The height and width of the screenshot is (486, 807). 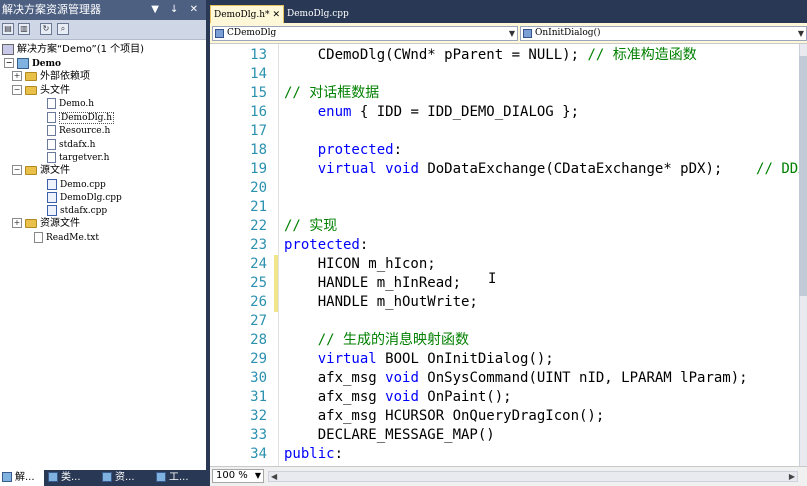 What do you see at coordinates (398, 397) in the screenshot?
I see `code-line: afx_msg void OnPaint();` at bounding box center [398, 397].